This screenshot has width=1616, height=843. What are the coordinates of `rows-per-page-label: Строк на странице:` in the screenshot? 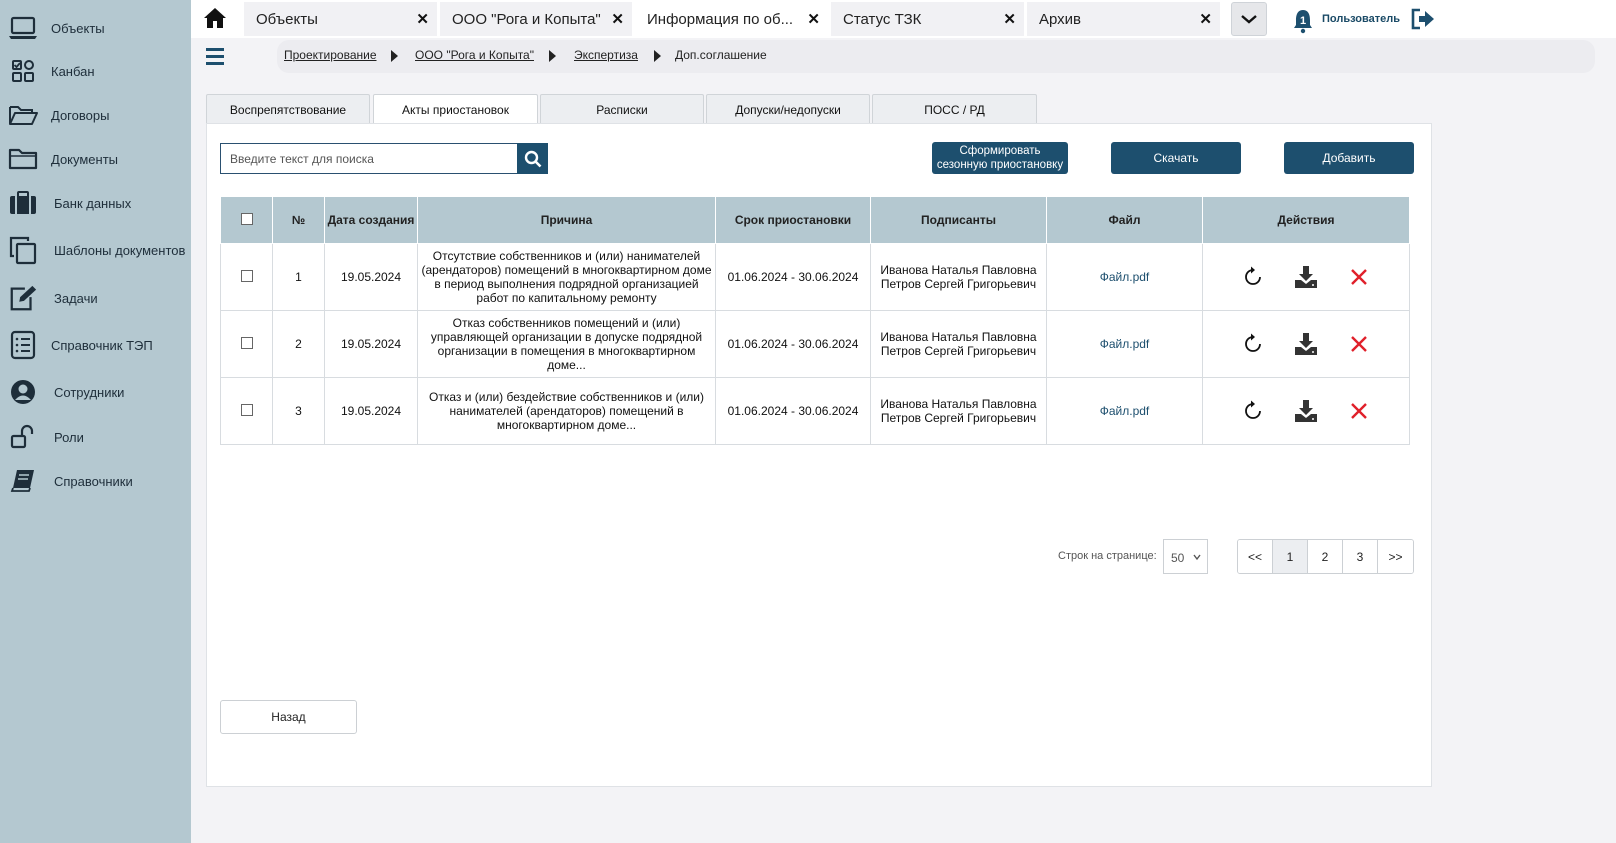 It's located at (1107, 556).